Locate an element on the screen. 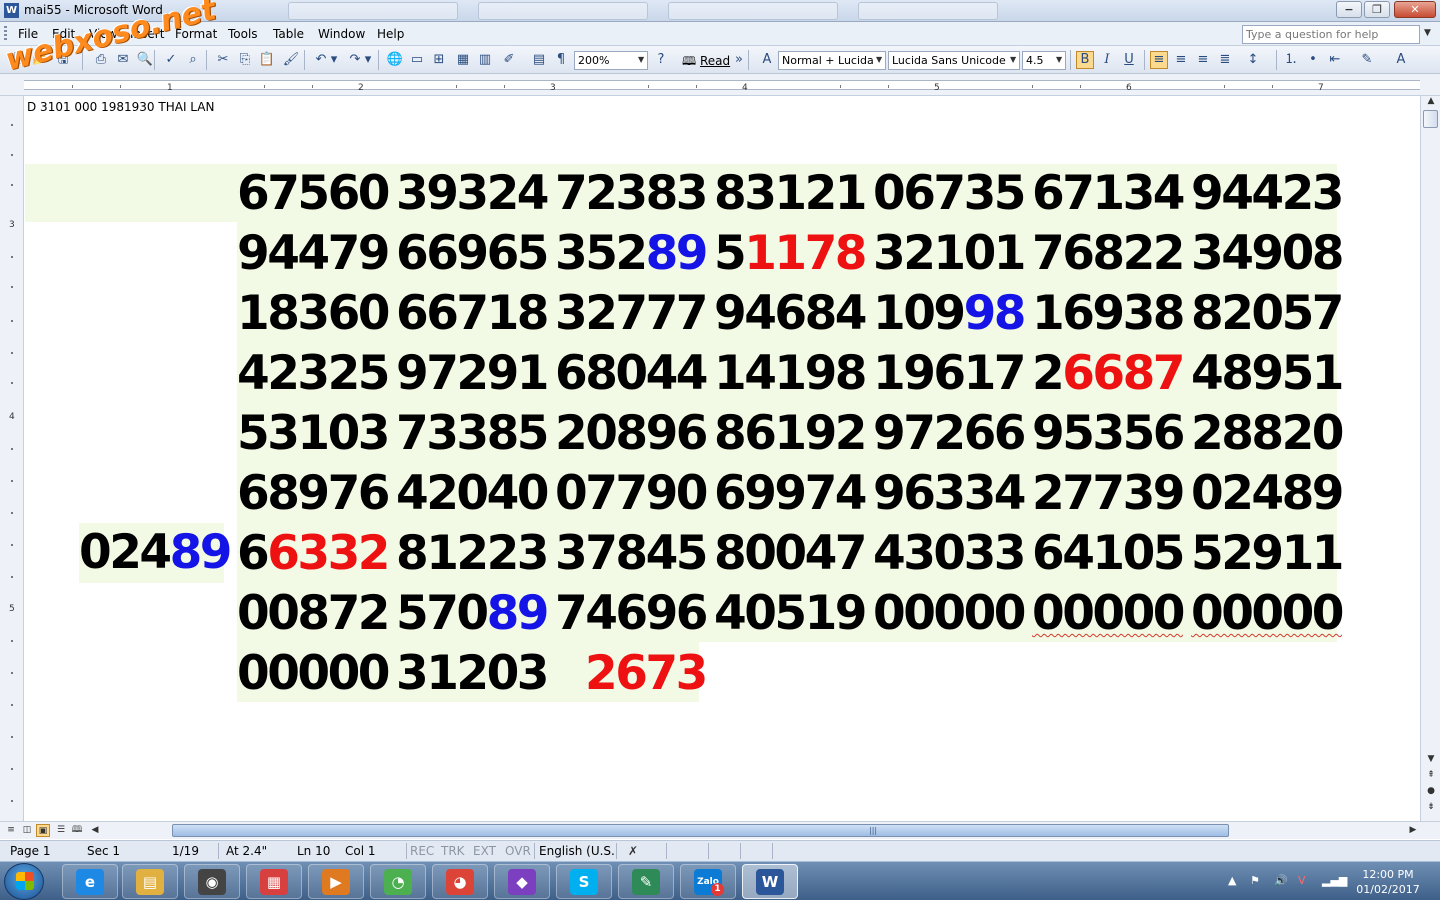 The image size is (1440, 900). insert-excel-icon: ▦ is located at coordinates (463, 60).